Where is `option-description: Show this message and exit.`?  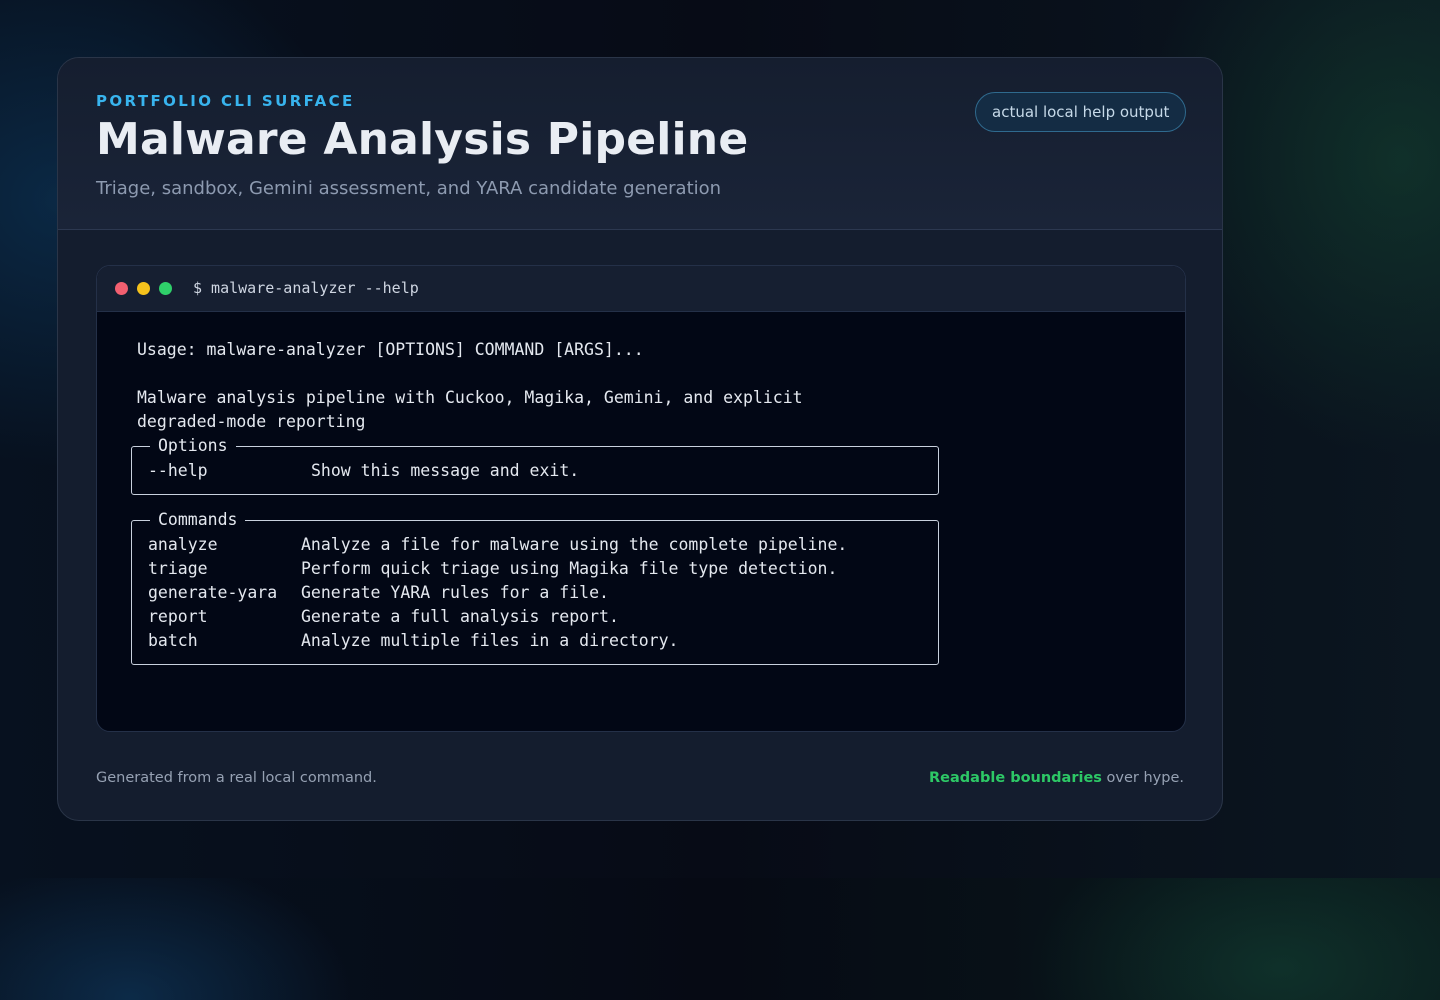
option-description: Show this message and exit. is located at coordinates (445, 470).